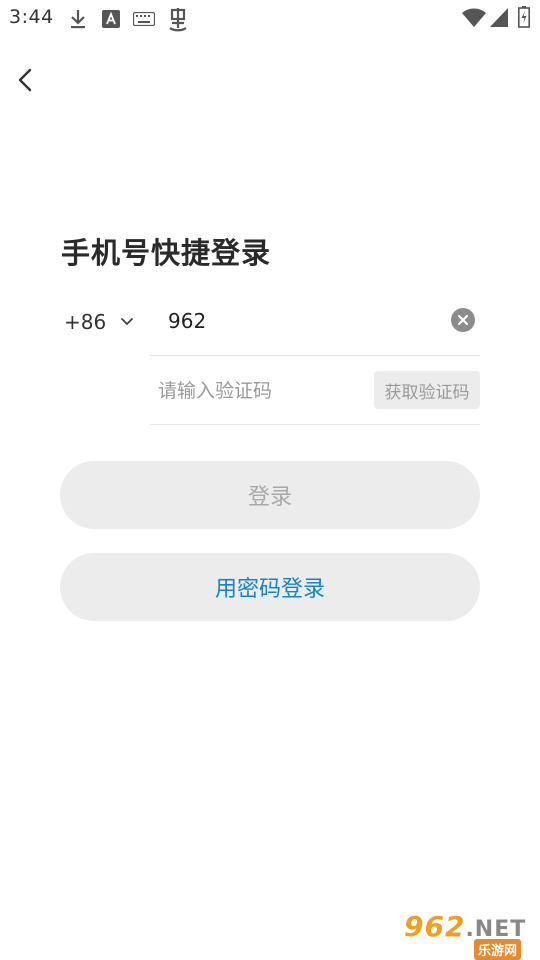 The image size is (540, 960). I want to click on verification-code-input, so click(258, 391).